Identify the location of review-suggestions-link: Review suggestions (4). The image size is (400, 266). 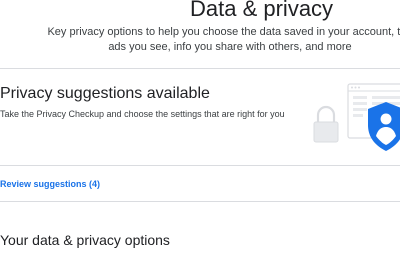
(50, 184).